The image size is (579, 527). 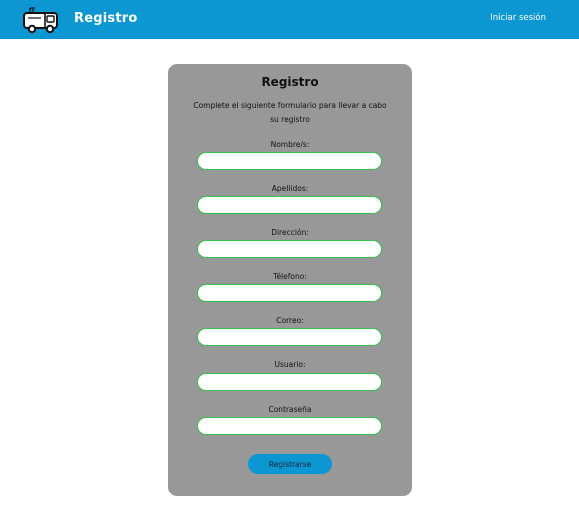 I want to click on surname-input, so click(x=289, y=205).